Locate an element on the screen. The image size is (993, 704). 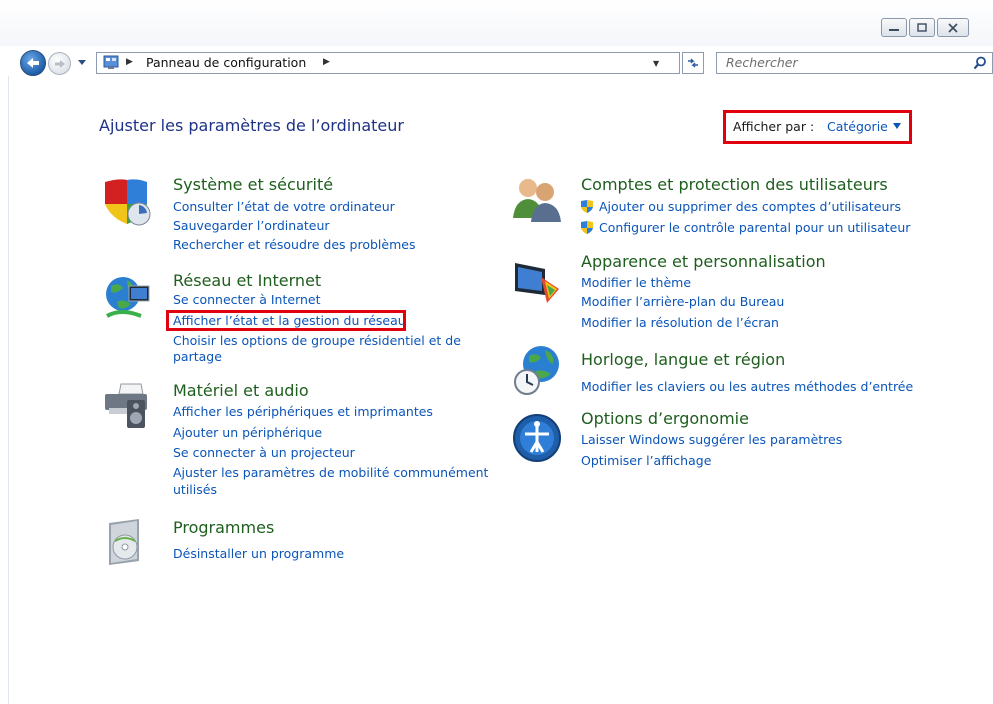
ease-of-access-icon is located at coordinates (537, 438).